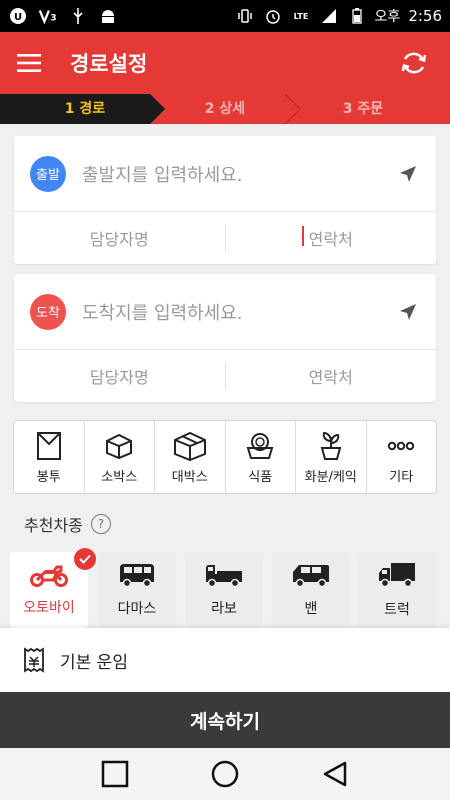  What do you see at coordinates (100, 524) in the screenshot?
I see `help-icon: ?` at bounding box center [100, 524].